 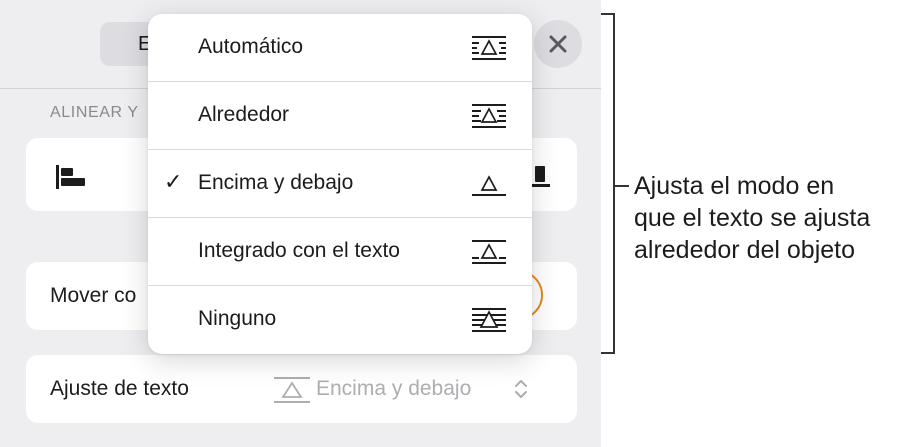 I want to click on section-label-align: ALINEAR Y, so click(x=94, y=112).